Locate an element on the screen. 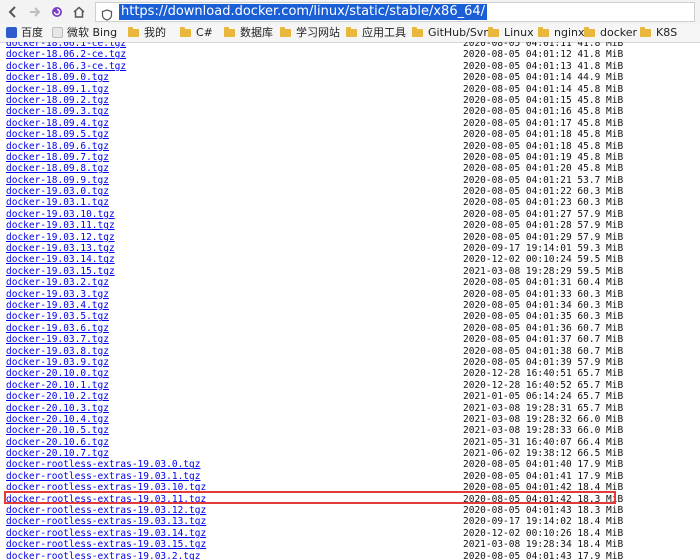 This screenshot has width=700, height=560. file-date: 2020-08-05 04:01:12 is located at coordinates (517, 55).